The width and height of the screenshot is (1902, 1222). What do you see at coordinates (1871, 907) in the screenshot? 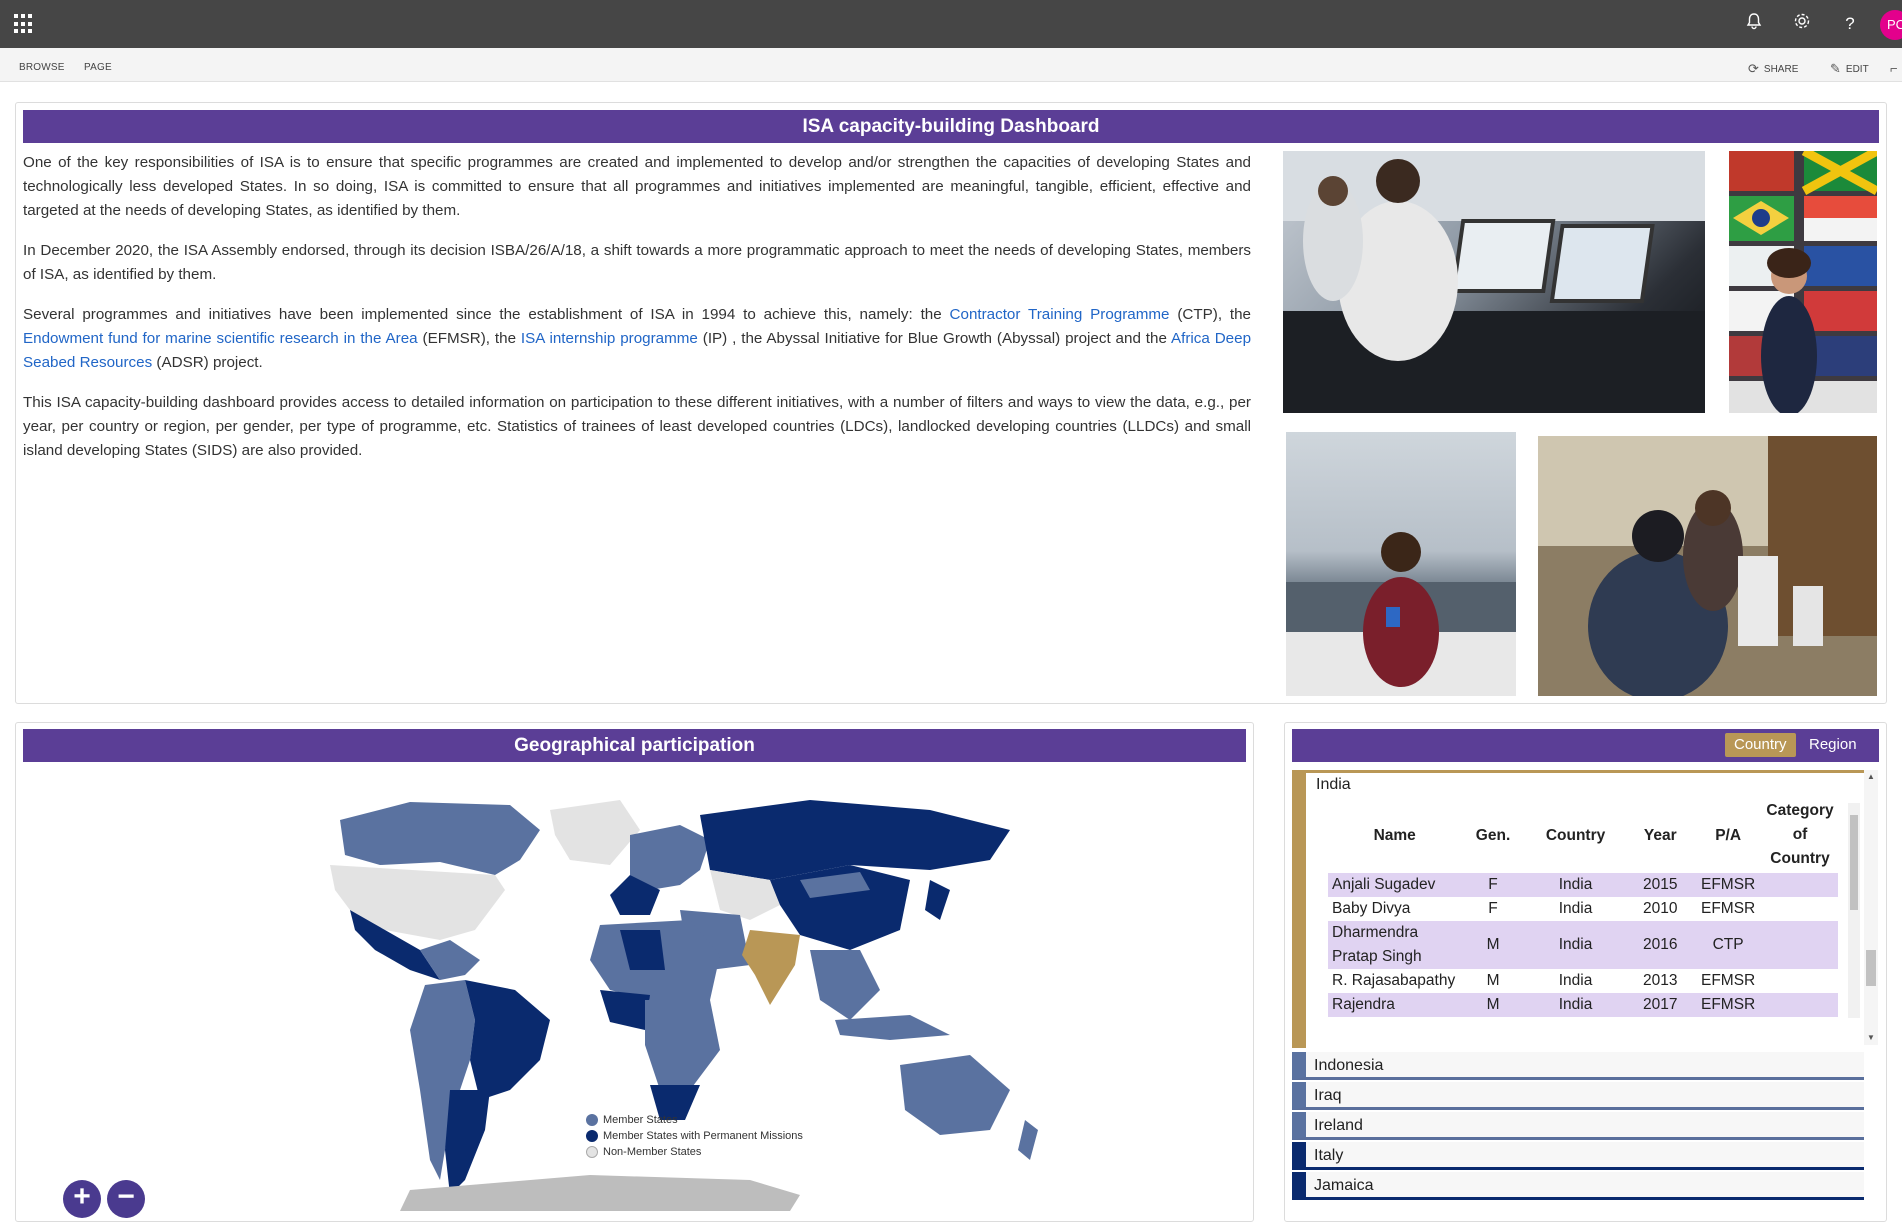
I see `panel-scrollbar: ▲ ▼` at bounding box center [1871, 907].